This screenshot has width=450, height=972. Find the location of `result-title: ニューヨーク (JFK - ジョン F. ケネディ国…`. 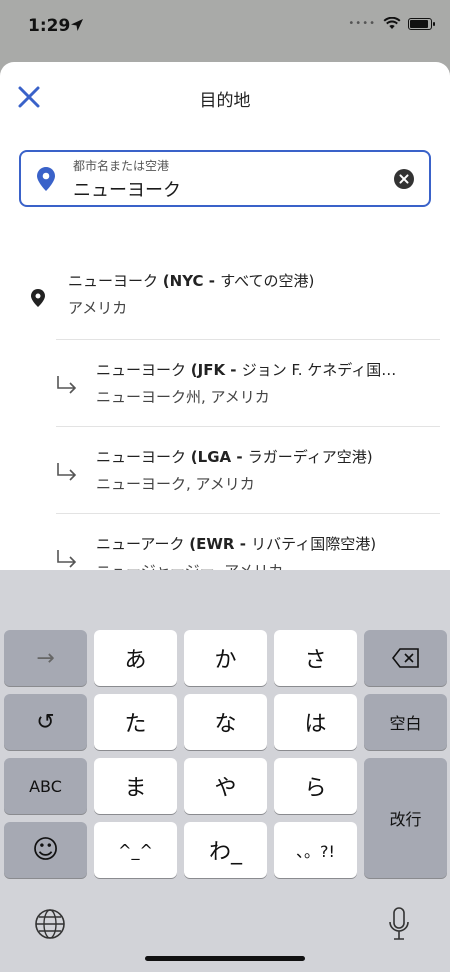

result-title: ニューヨーク (JFK - ジョン F. ケネディ国… is located at coordinates (246, 370).